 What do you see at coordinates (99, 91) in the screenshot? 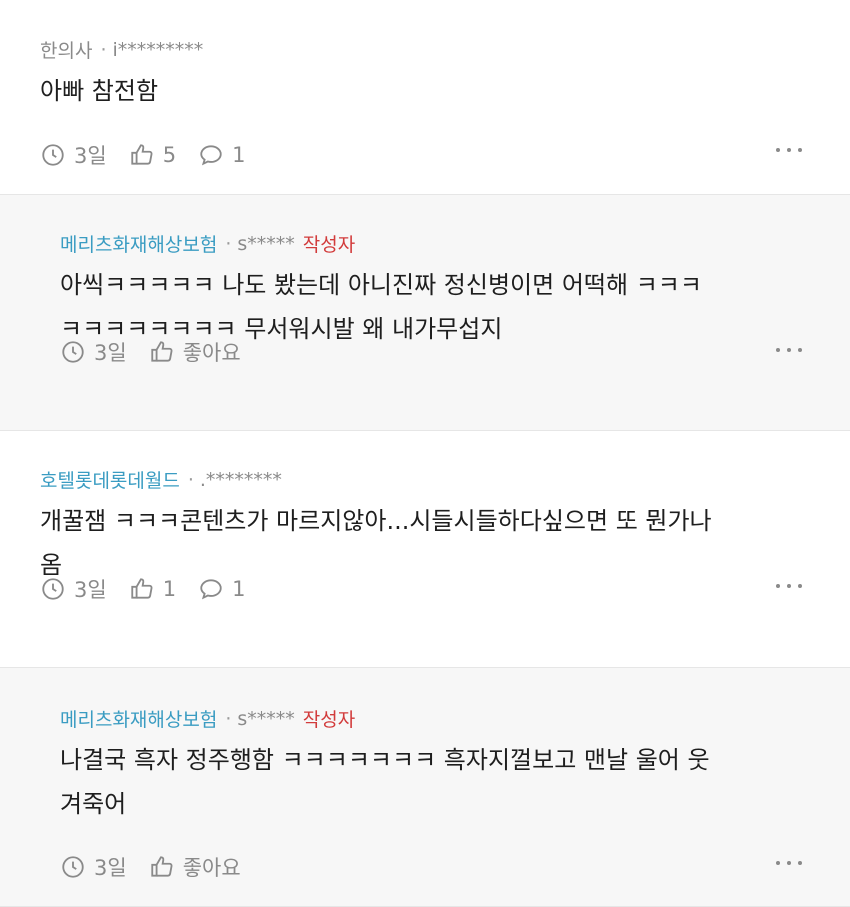
I see `comment-text-line: 아빠 참전함` at bounding box center [99, 91].